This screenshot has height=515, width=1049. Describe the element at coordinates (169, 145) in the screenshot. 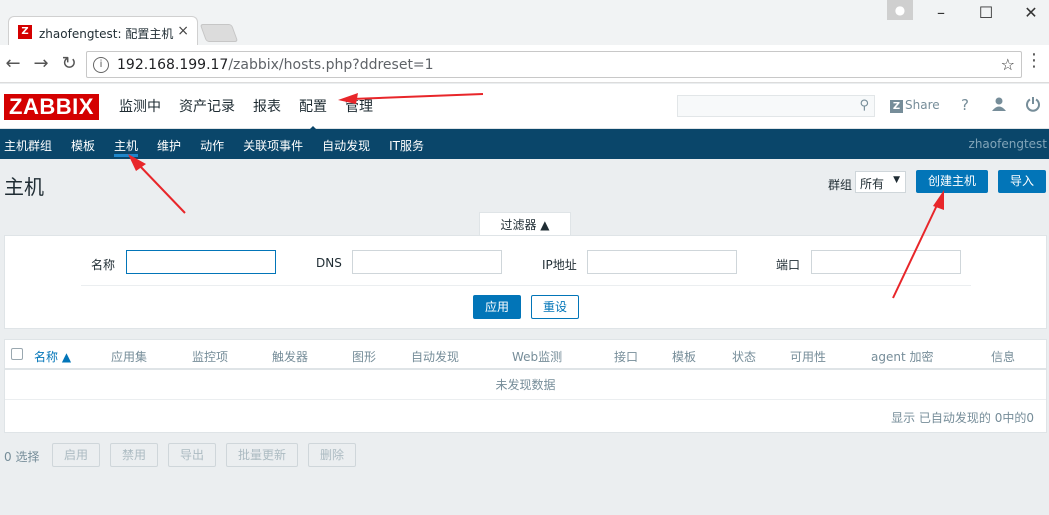

I see `subnav-maintenance: 维护` at that location.